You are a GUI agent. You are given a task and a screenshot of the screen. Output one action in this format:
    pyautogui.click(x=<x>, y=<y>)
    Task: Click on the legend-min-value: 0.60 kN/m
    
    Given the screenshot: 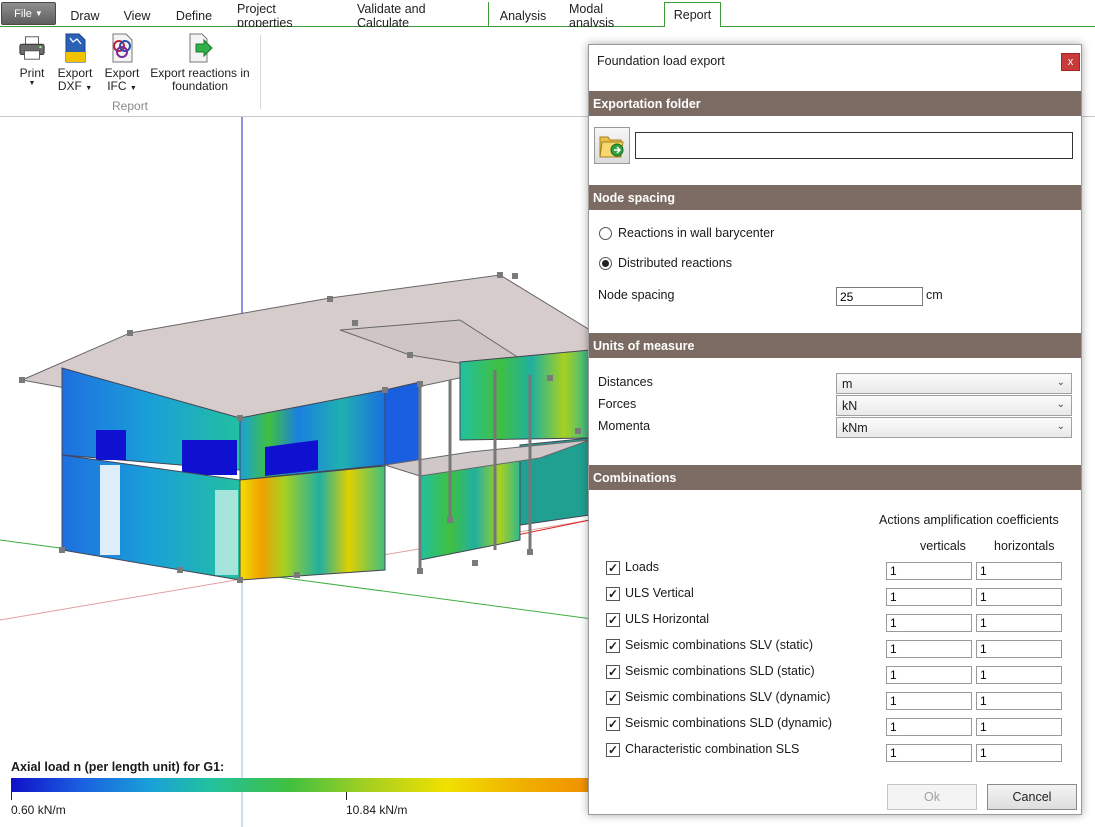 What is the action you would take?
    pyautogui.click(x=38, y=810)
    